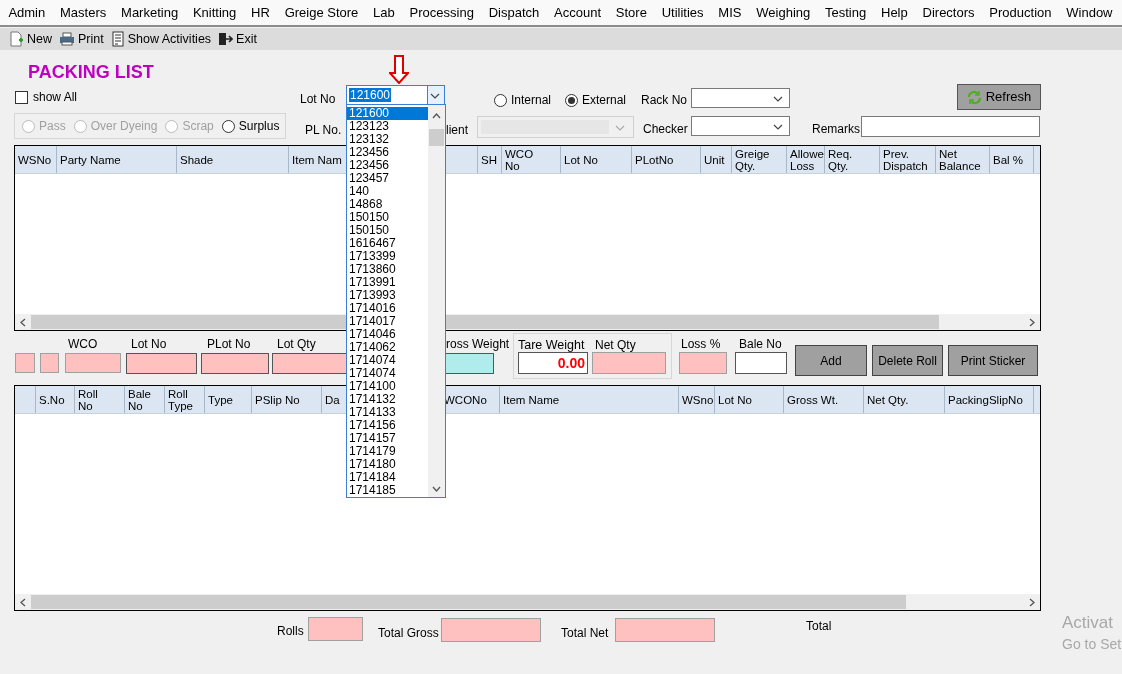  I want to click on column-header: PSlip No, so click(287, 399).